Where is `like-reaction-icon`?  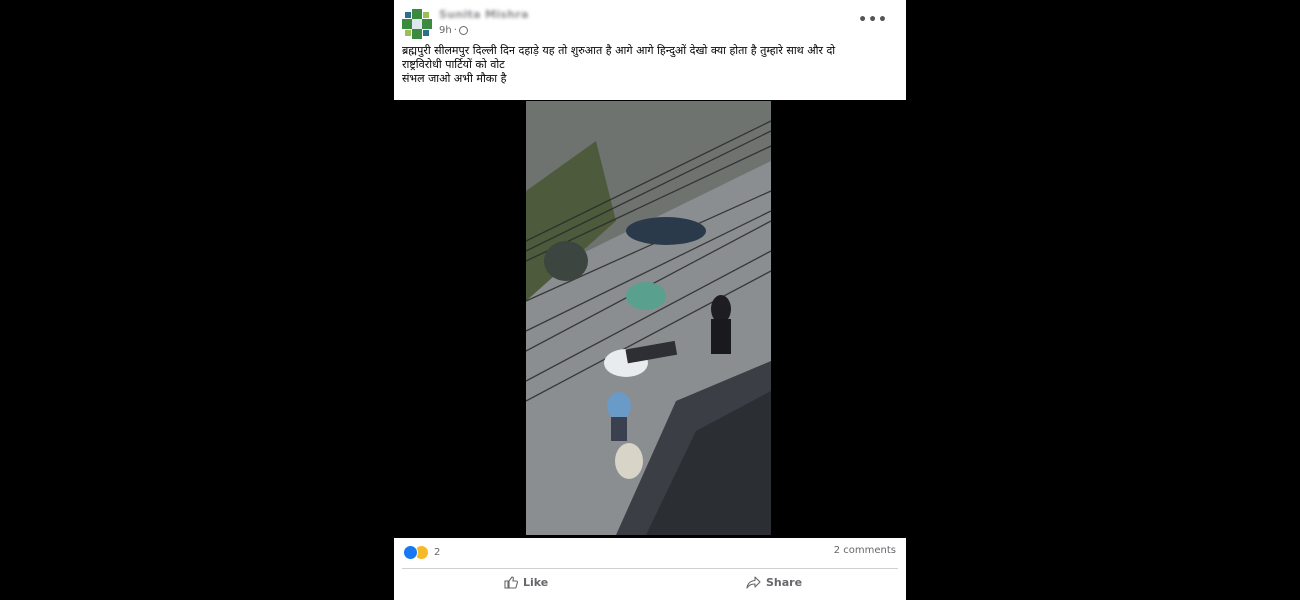
like-reaction-icon is located at coordinates (410, 552).